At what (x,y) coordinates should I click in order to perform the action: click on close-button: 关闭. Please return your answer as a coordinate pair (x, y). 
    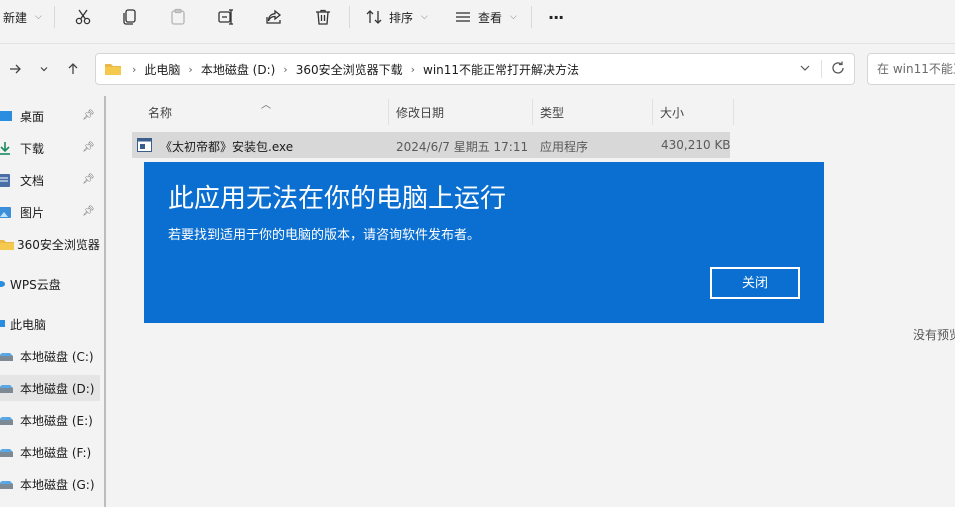
    Looking at the image, I should click on (755, 283).